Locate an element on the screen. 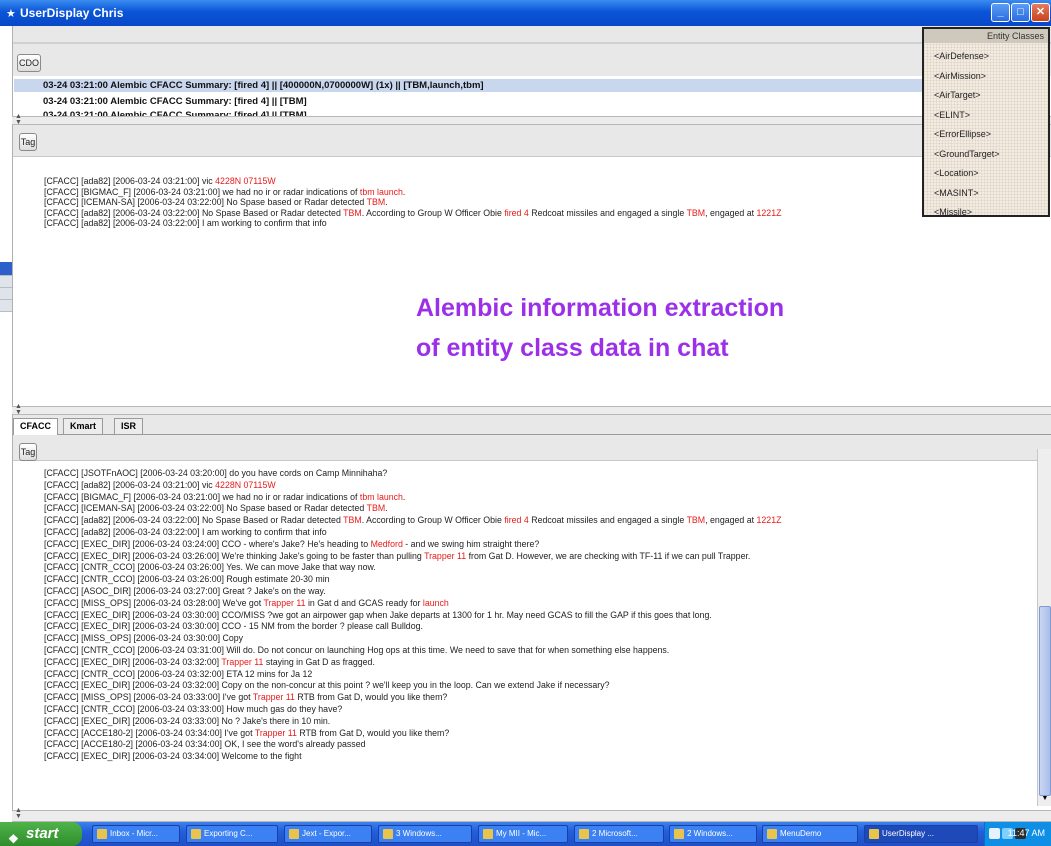 This screenshot has height=846, width=1051. splitter-arrows: ▲ ▼ is located at coordinates (18, 813).